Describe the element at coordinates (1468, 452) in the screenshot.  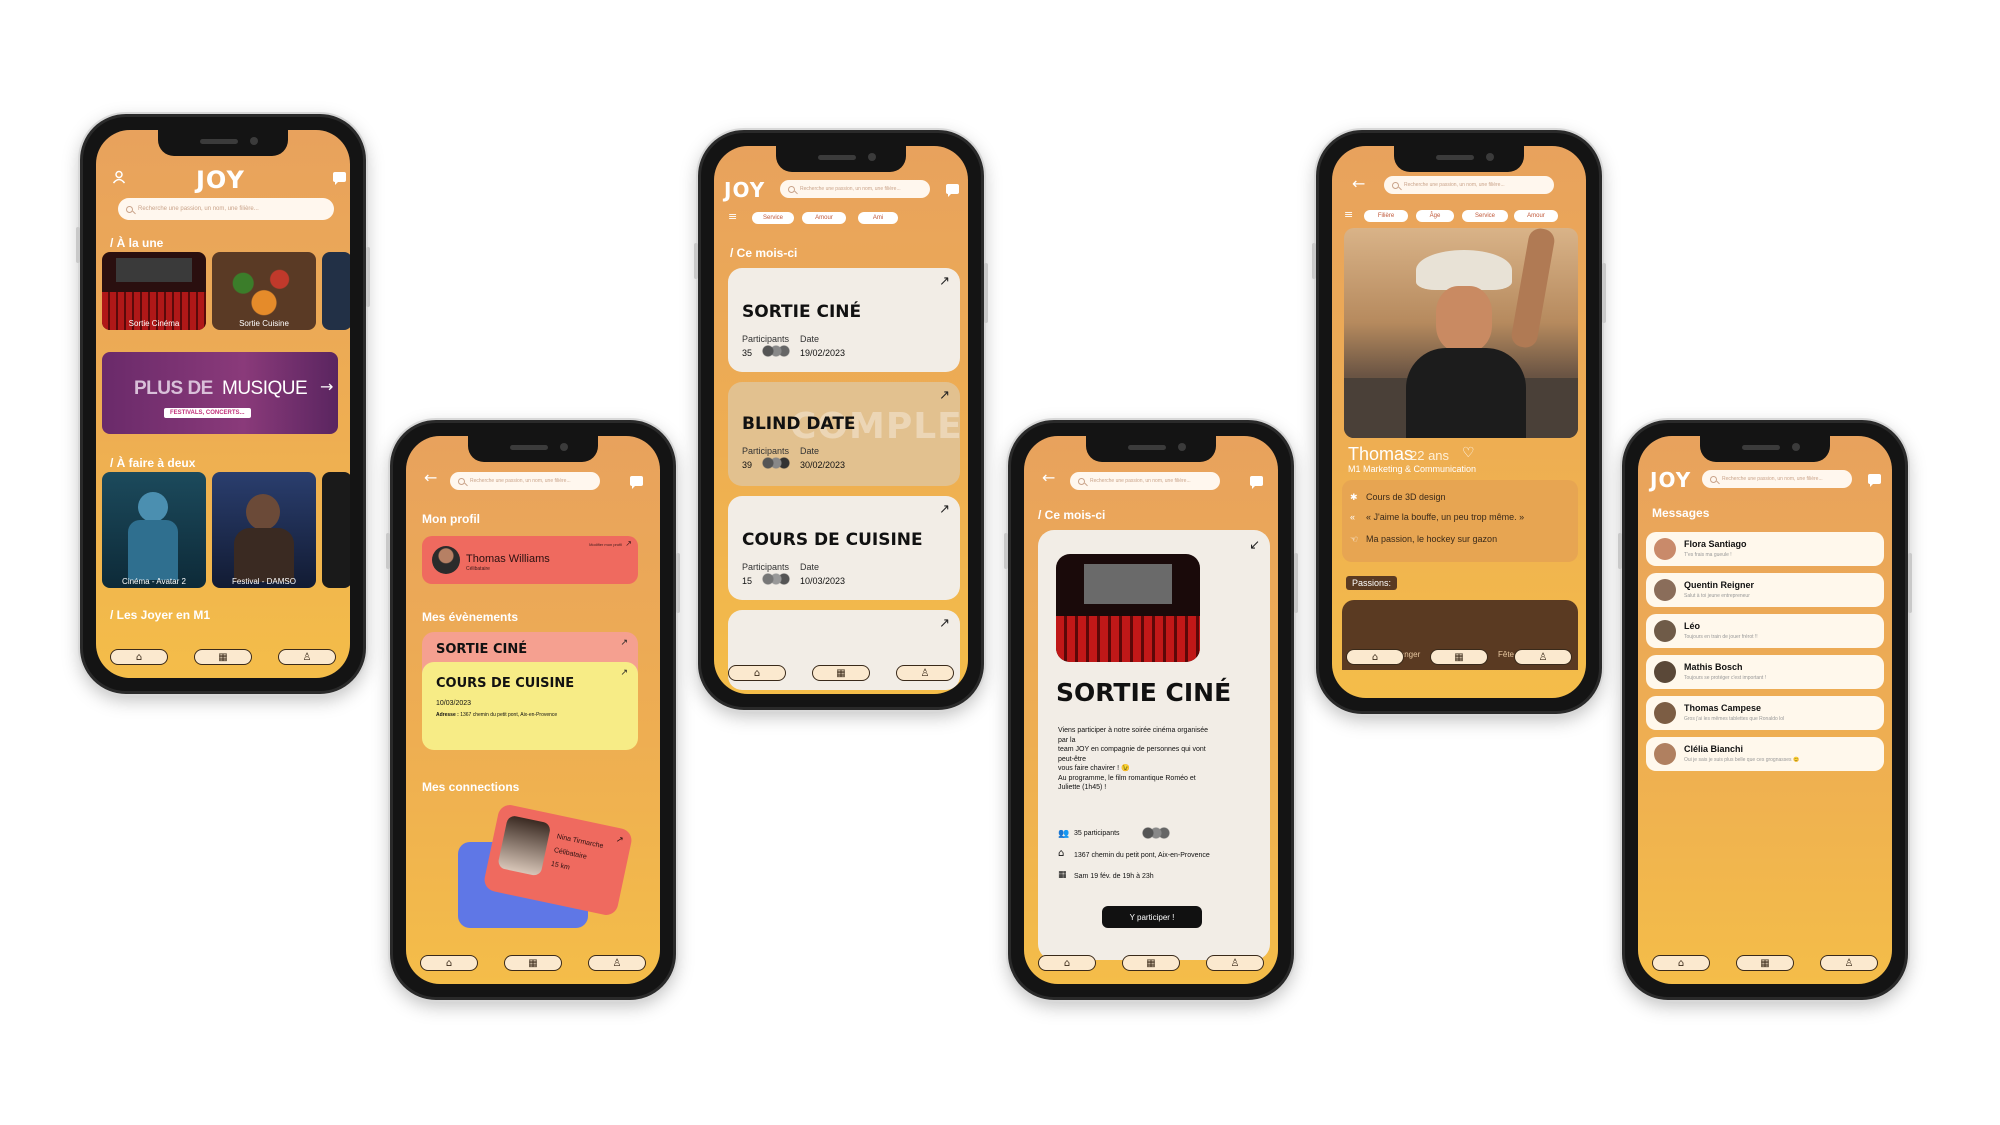
I see `hearts-icon: ♡` at that location.